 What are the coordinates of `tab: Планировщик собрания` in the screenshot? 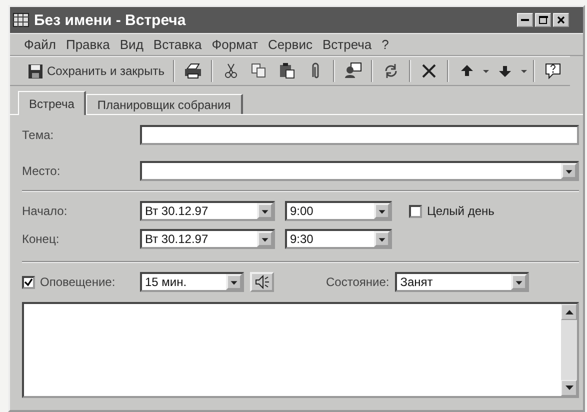 It's located at (164, 104).